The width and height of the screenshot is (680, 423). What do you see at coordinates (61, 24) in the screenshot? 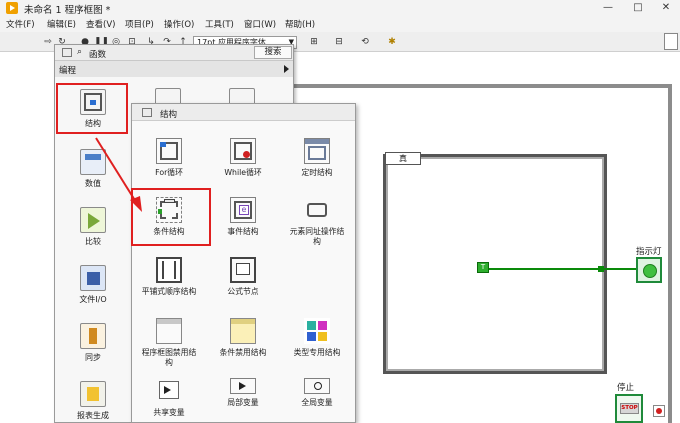
I see `menu-edit: 编辑(E)` at bounding box center [61, 24].